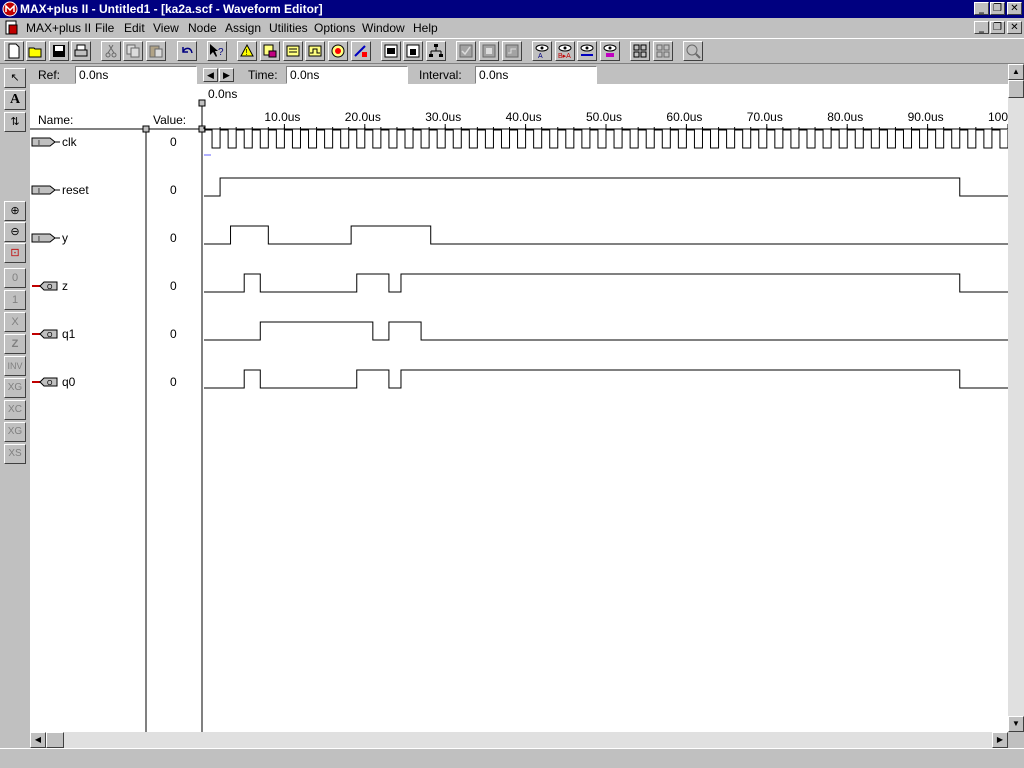 This screenshot has height=768, width=1024. Describe the element at coordinates (173, 334) in the screenshot. I see `node-value-q1: 0` at that location.